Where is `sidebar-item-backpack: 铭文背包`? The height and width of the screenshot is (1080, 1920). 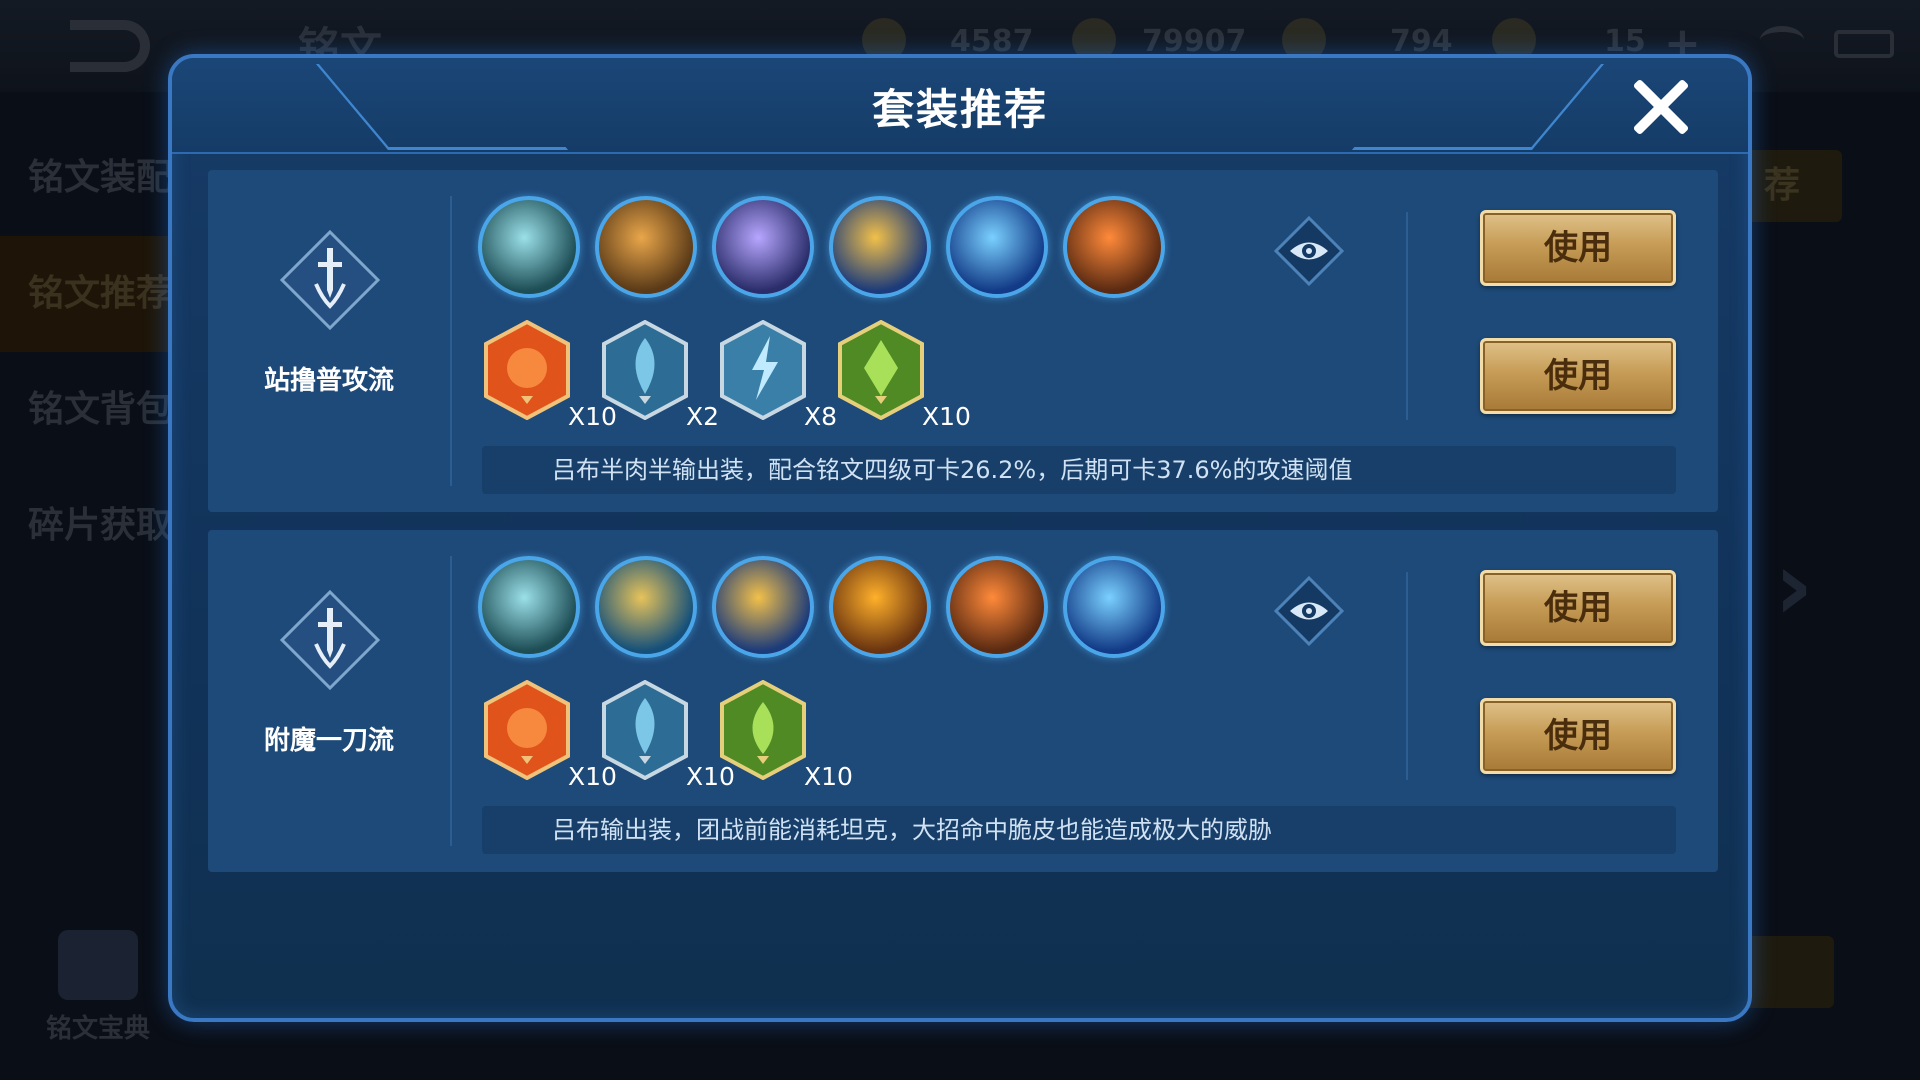
sidebar-item-backpack: 铭文背包 is located at coordinates (86, 410).